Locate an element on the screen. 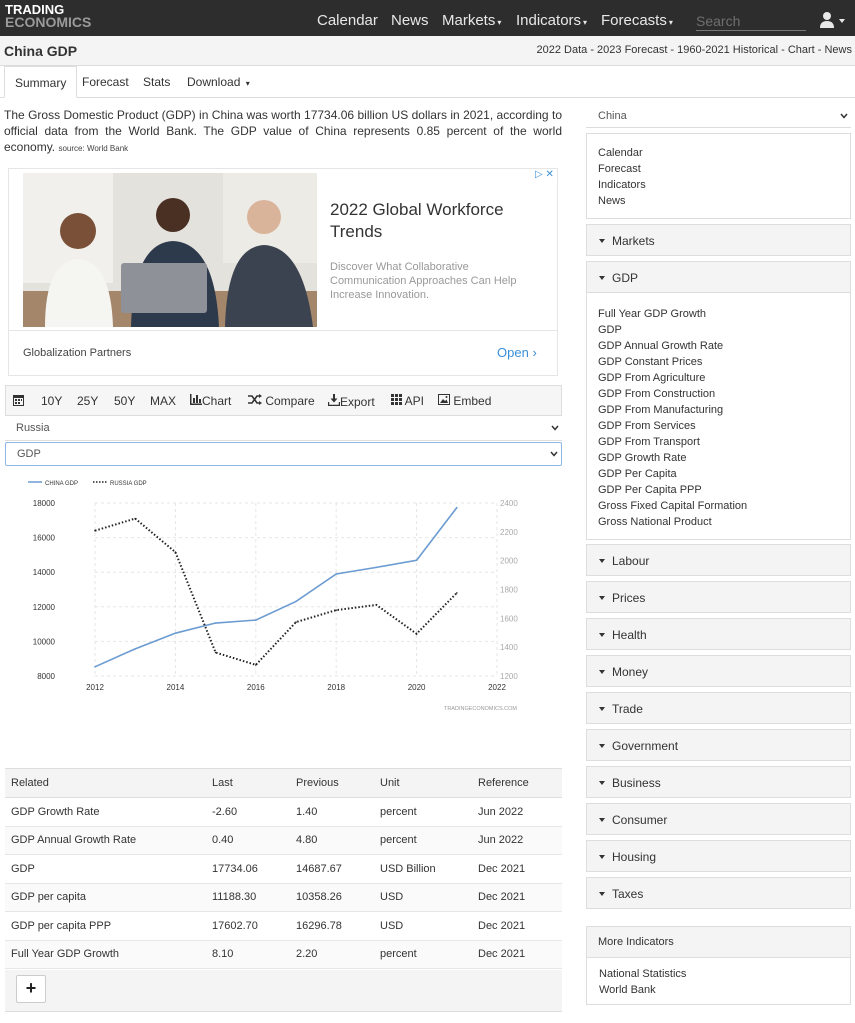  sidebar-gdp-link: GDP Annual Growth Rate is located at coordinates (718, 346).